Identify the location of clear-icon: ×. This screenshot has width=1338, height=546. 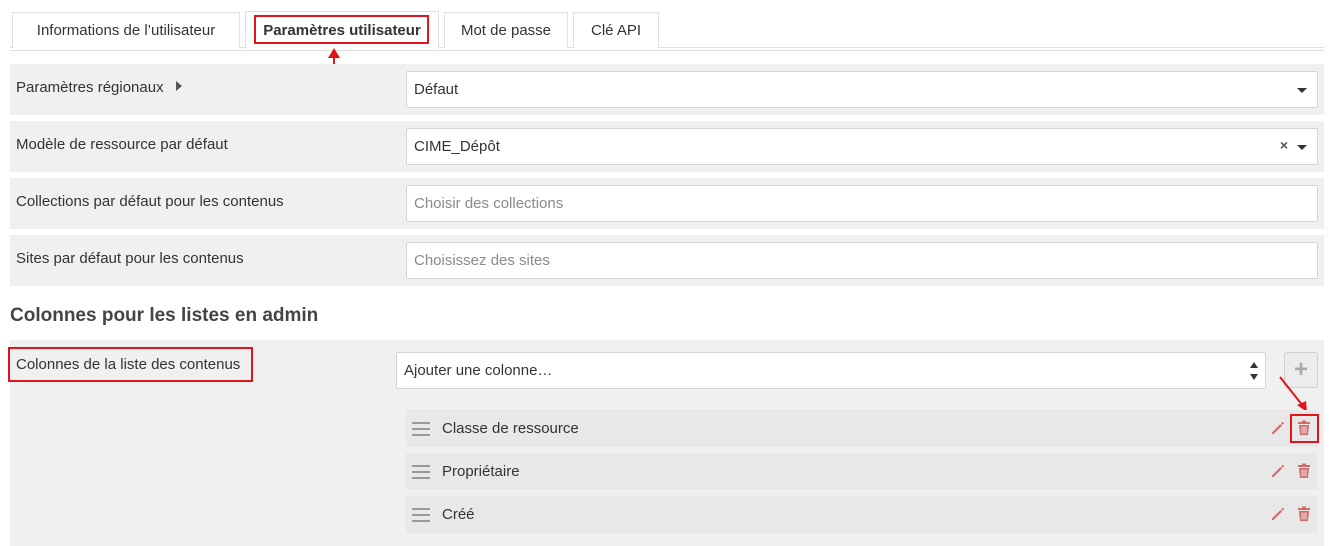
(1284, 145).